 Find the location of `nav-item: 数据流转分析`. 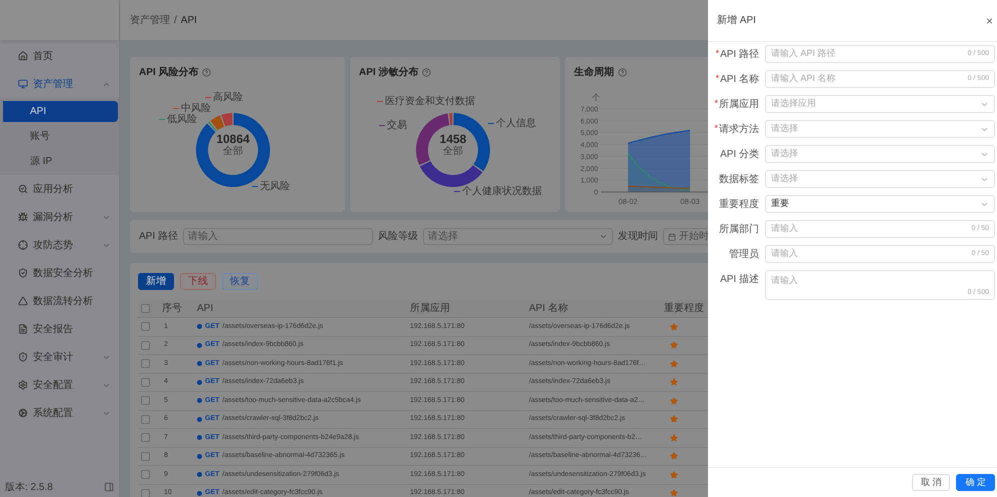

nav-item: 数据流转分析 is located at coordinates (59, 301).